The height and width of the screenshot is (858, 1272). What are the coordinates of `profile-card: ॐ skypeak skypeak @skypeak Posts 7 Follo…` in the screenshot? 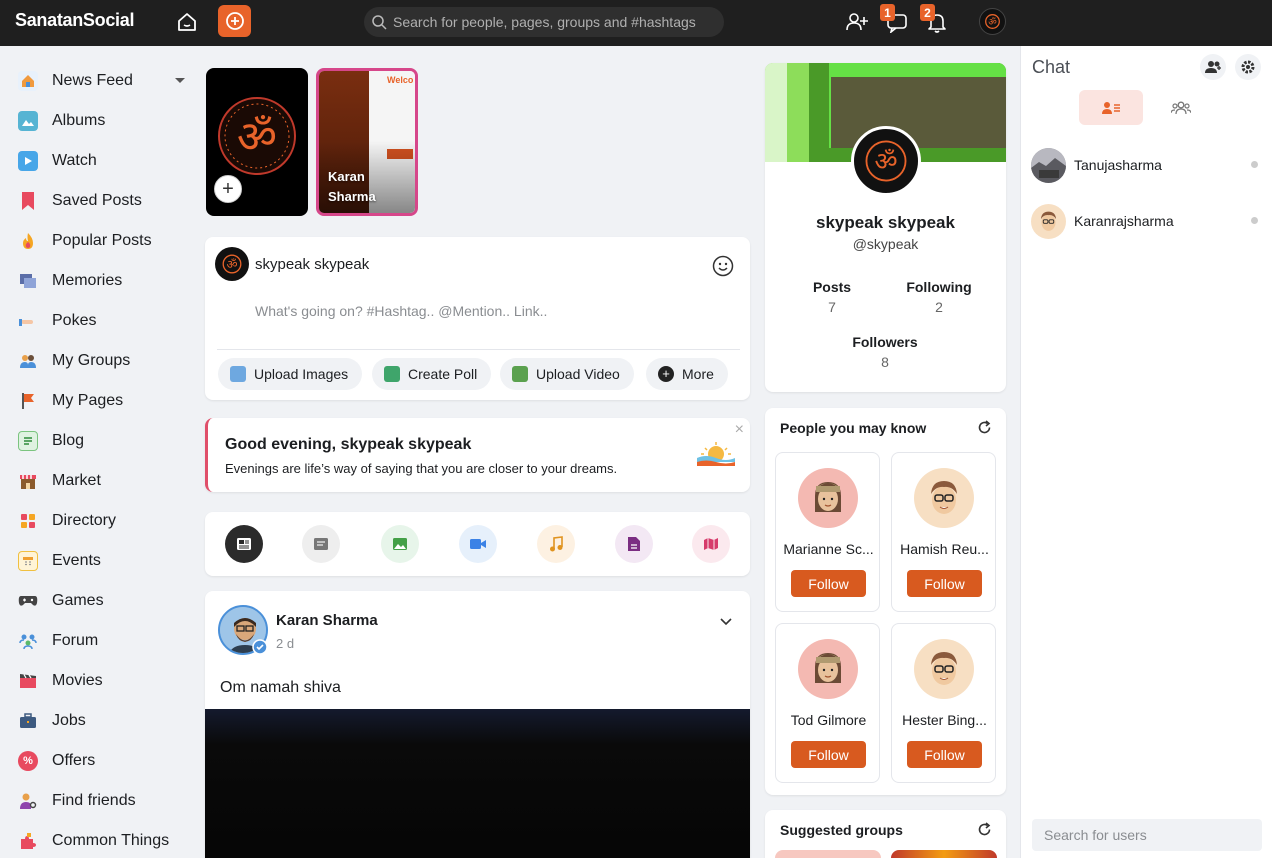 It's located at (885, 227).